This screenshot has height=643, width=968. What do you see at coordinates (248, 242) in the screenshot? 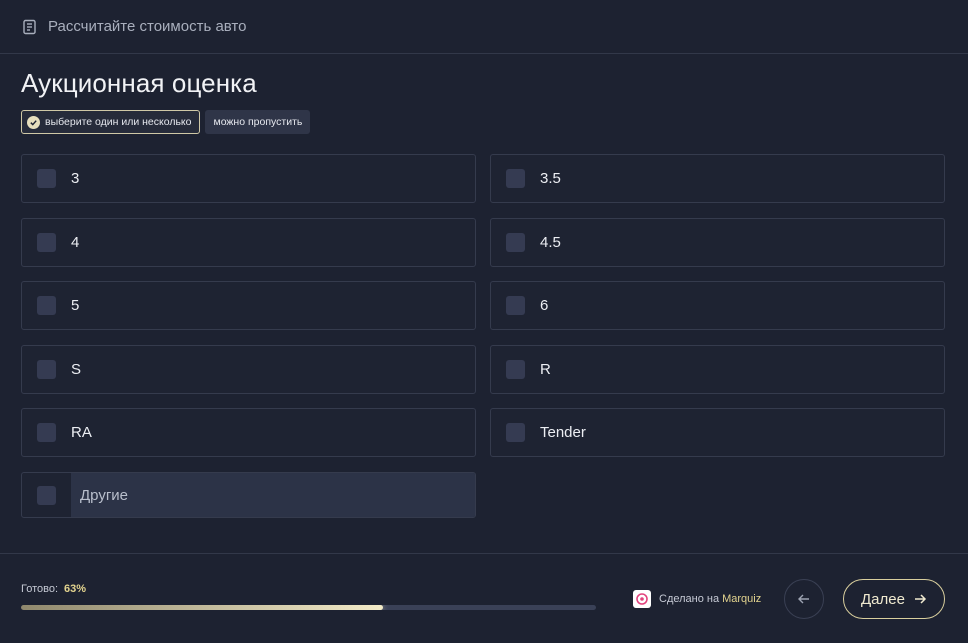
I see `option-4: 4` at bounding box center [248, 242].